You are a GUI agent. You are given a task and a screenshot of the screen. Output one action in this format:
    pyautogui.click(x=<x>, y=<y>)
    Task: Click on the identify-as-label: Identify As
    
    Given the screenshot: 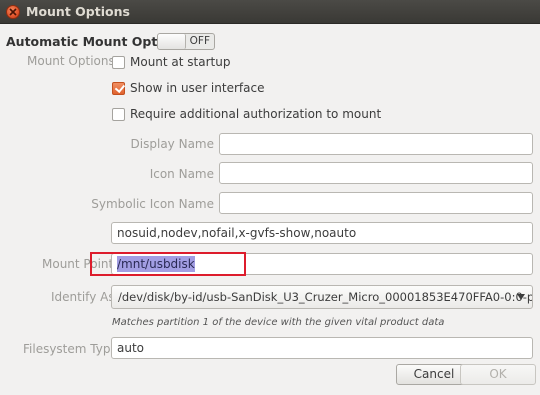 What is the action you would take?
    pyautogui.click(x=83, y=297)
    